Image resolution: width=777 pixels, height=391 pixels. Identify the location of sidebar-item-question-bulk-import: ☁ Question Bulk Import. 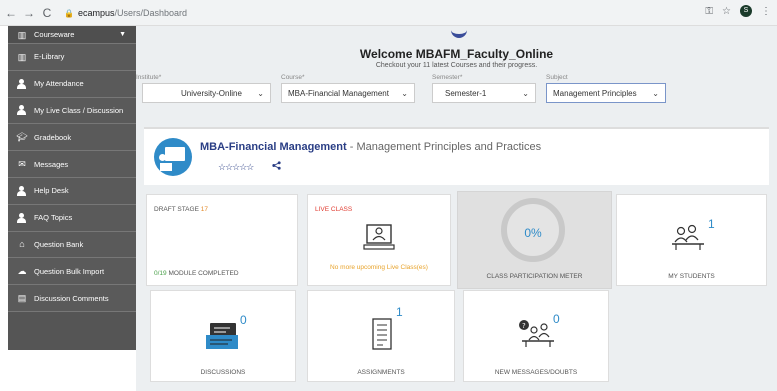
(72, 272).